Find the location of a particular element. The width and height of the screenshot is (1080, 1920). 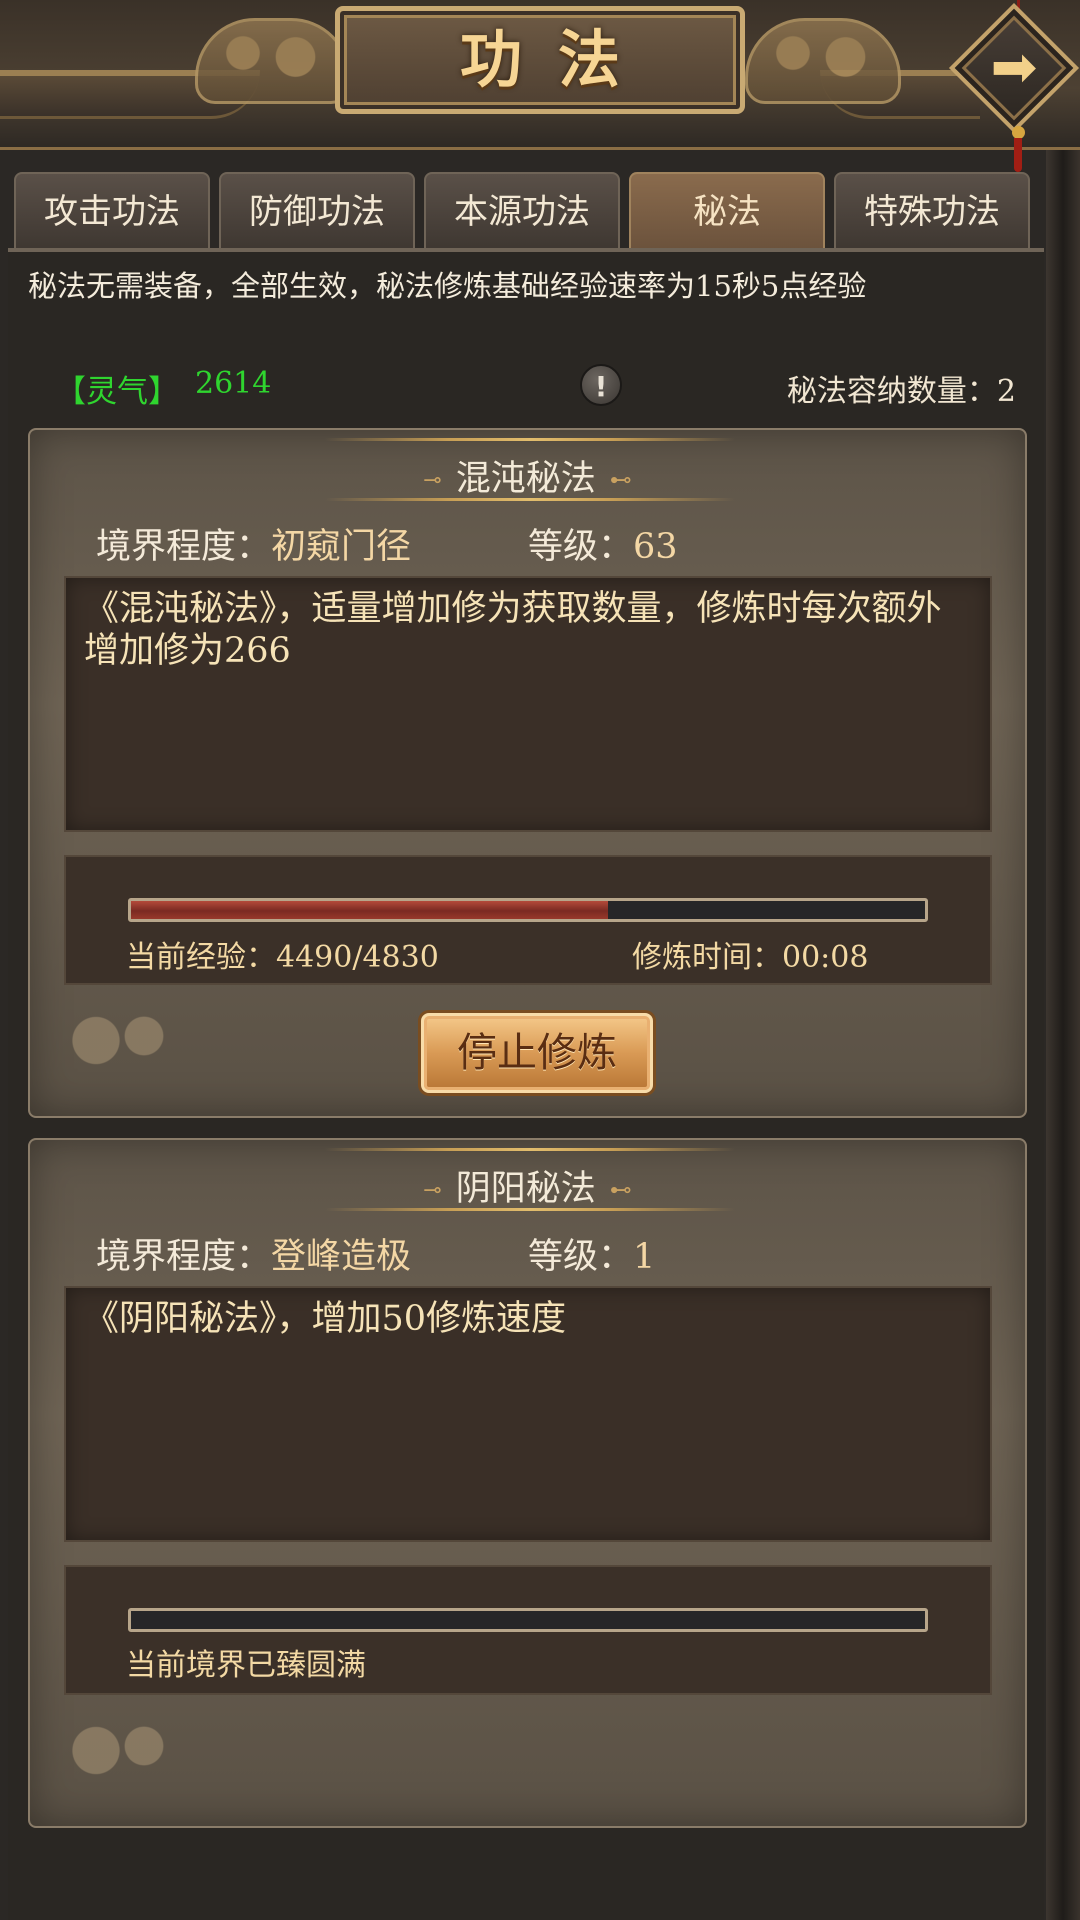

page-title: 功法 is located at coordinates (557, 59).